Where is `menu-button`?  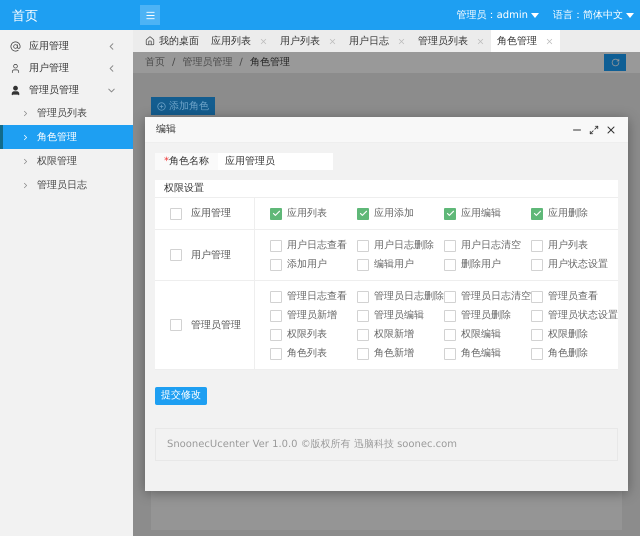 menu-button is located at coordinates (150, 15).